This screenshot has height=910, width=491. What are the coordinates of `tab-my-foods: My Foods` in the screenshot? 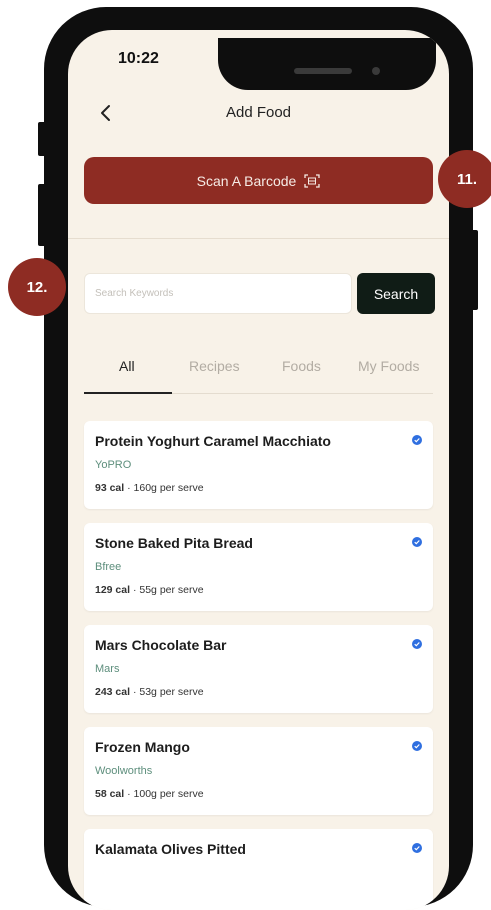 It's located at (388, 366).